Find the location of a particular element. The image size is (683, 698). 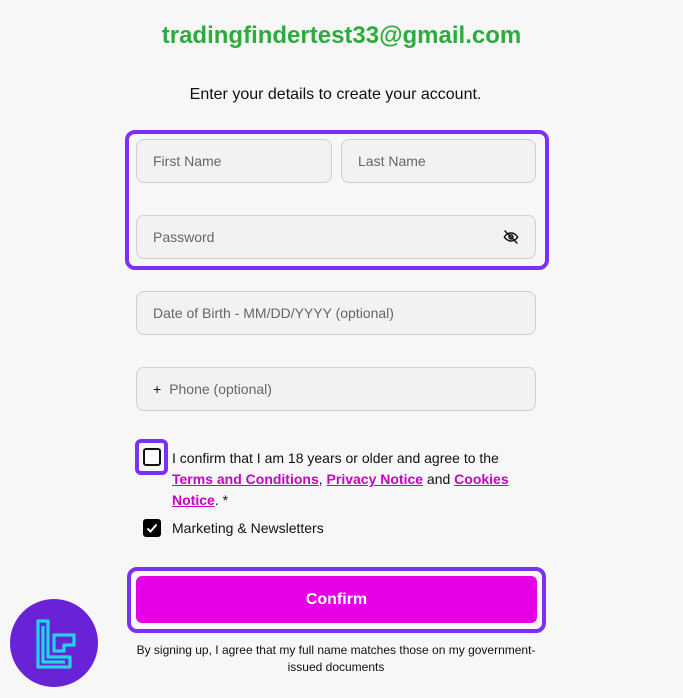

eye-off-icon is located at coordinates (511, 237).